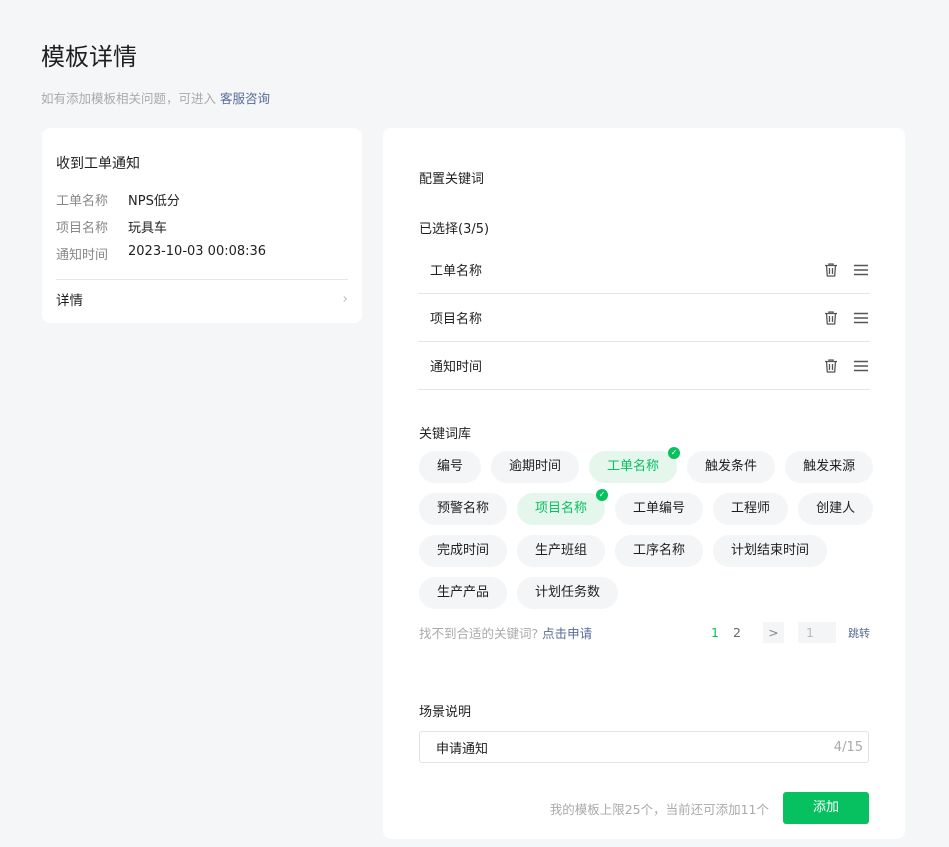  I want to click on chip-label: 计划任务数, so click(568, 592).